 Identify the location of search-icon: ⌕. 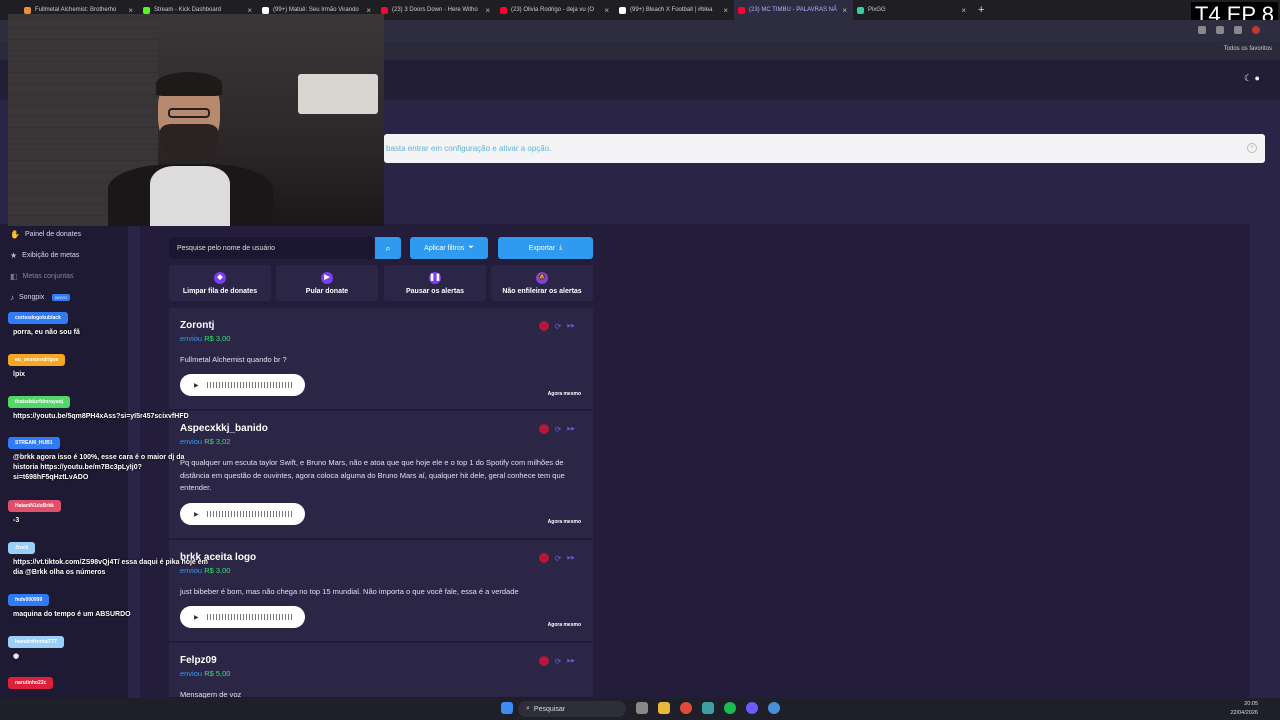
(388, 248).